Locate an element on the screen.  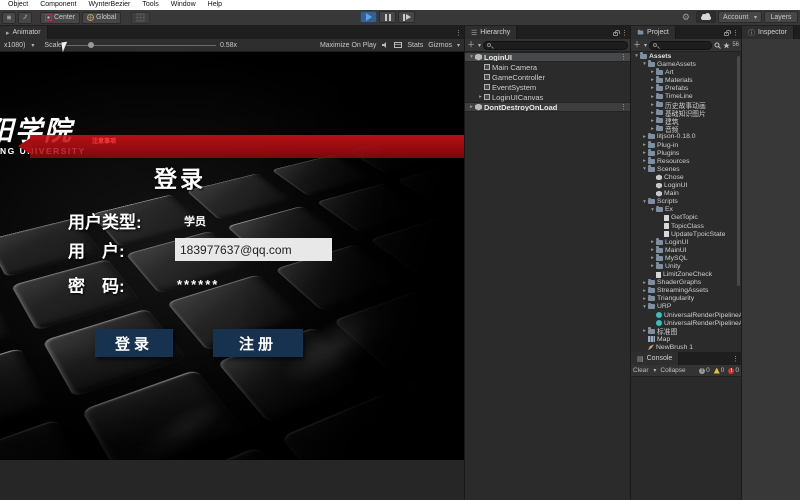
console-menu-icon: ⋮ is located at coordinates (735, 359).